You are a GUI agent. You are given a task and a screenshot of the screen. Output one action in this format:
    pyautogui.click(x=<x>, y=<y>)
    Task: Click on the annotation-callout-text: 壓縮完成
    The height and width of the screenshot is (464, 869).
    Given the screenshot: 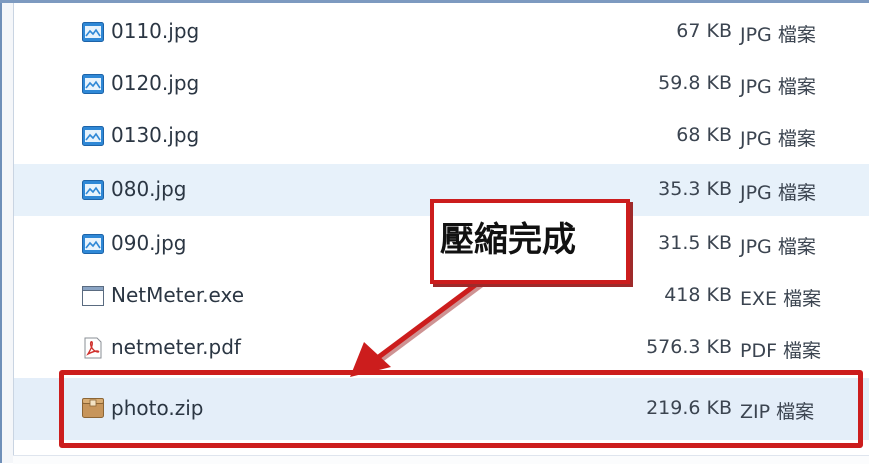 What is the action you would take?
    pyautogui.click(x=508, y=240)
    